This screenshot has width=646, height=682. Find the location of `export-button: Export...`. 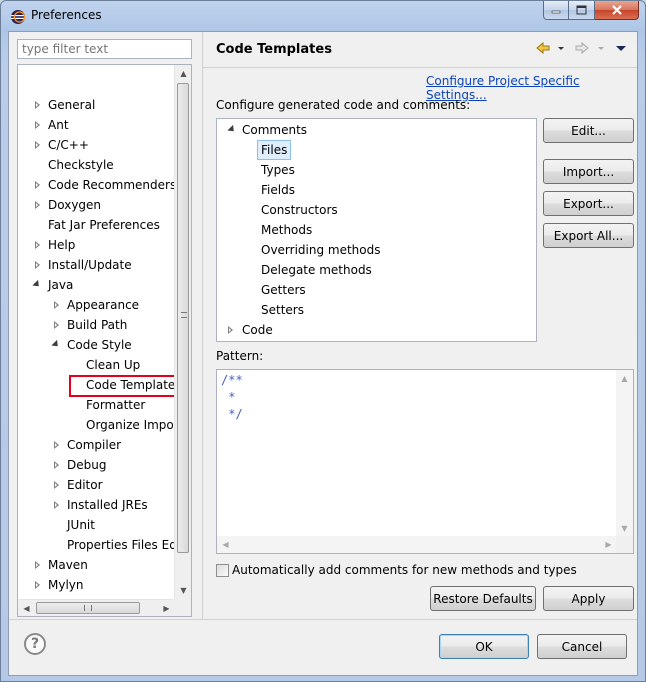

export-button: Export... is located at coordinates (588, 203).